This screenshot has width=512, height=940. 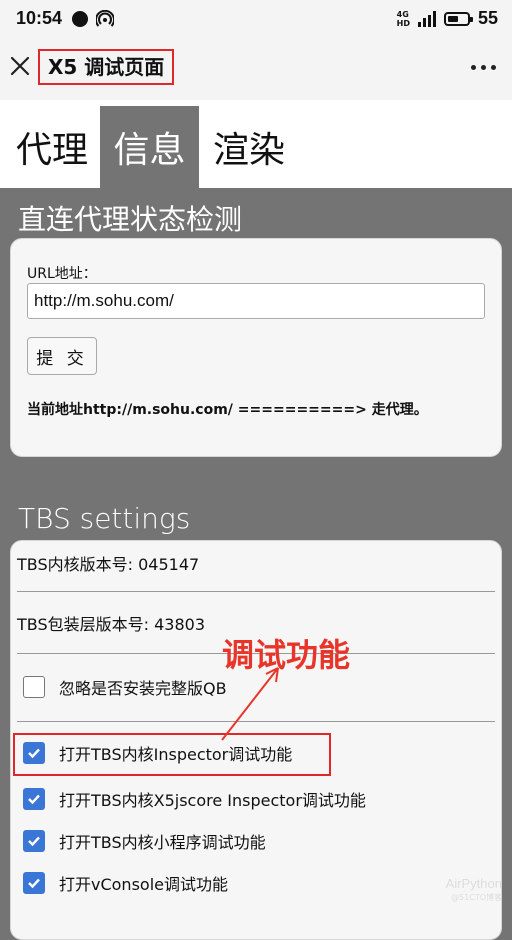 What do you see at coordinates (162, 842) in the screenshot?
I see `option-label: 打开TBS内核小程序调试功能` at bounding box center [162, 842].